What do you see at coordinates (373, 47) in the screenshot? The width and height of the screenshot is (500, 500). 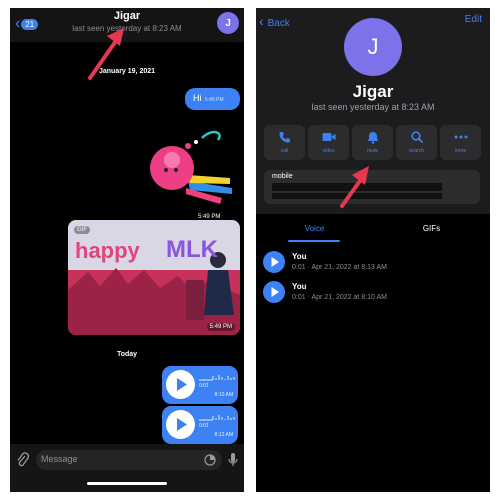 I see `profile-avatar: J` at bounding box center [373, 47].